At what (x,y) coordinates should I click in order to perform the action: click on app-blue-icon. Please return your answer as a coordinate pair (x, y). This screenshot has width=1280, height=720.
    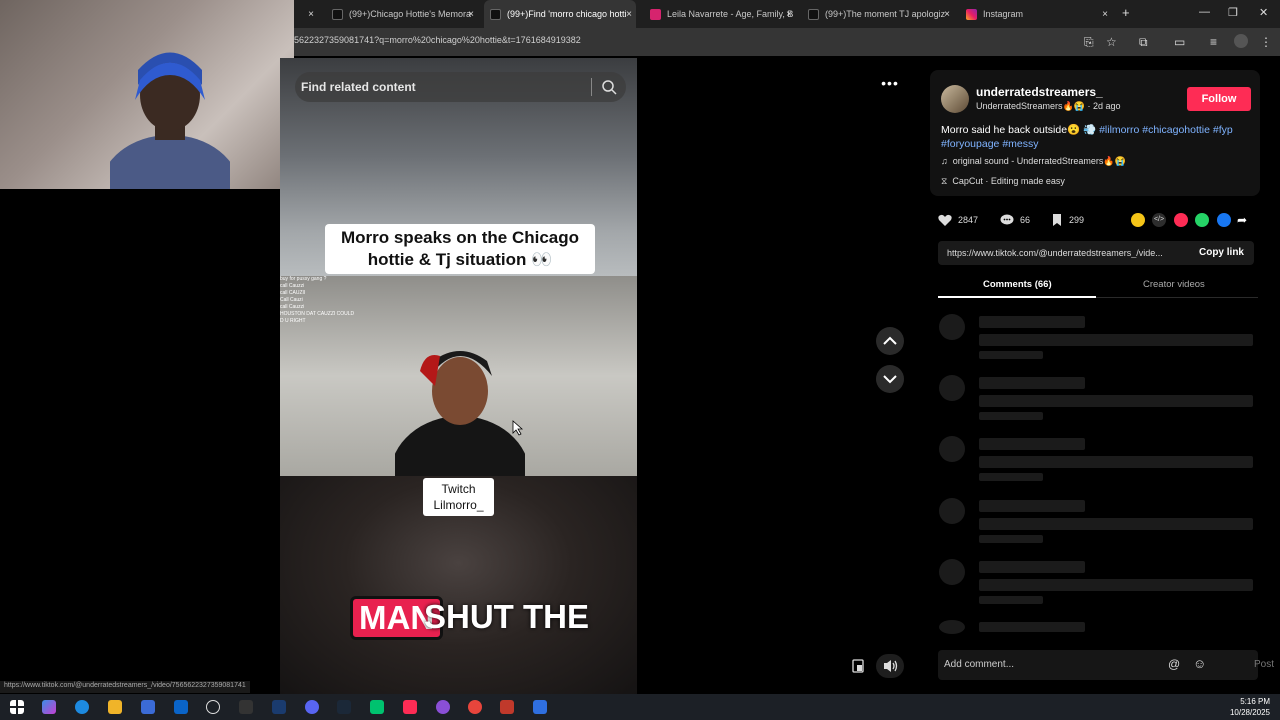
    Looking at the image, I should click on (540, 707).